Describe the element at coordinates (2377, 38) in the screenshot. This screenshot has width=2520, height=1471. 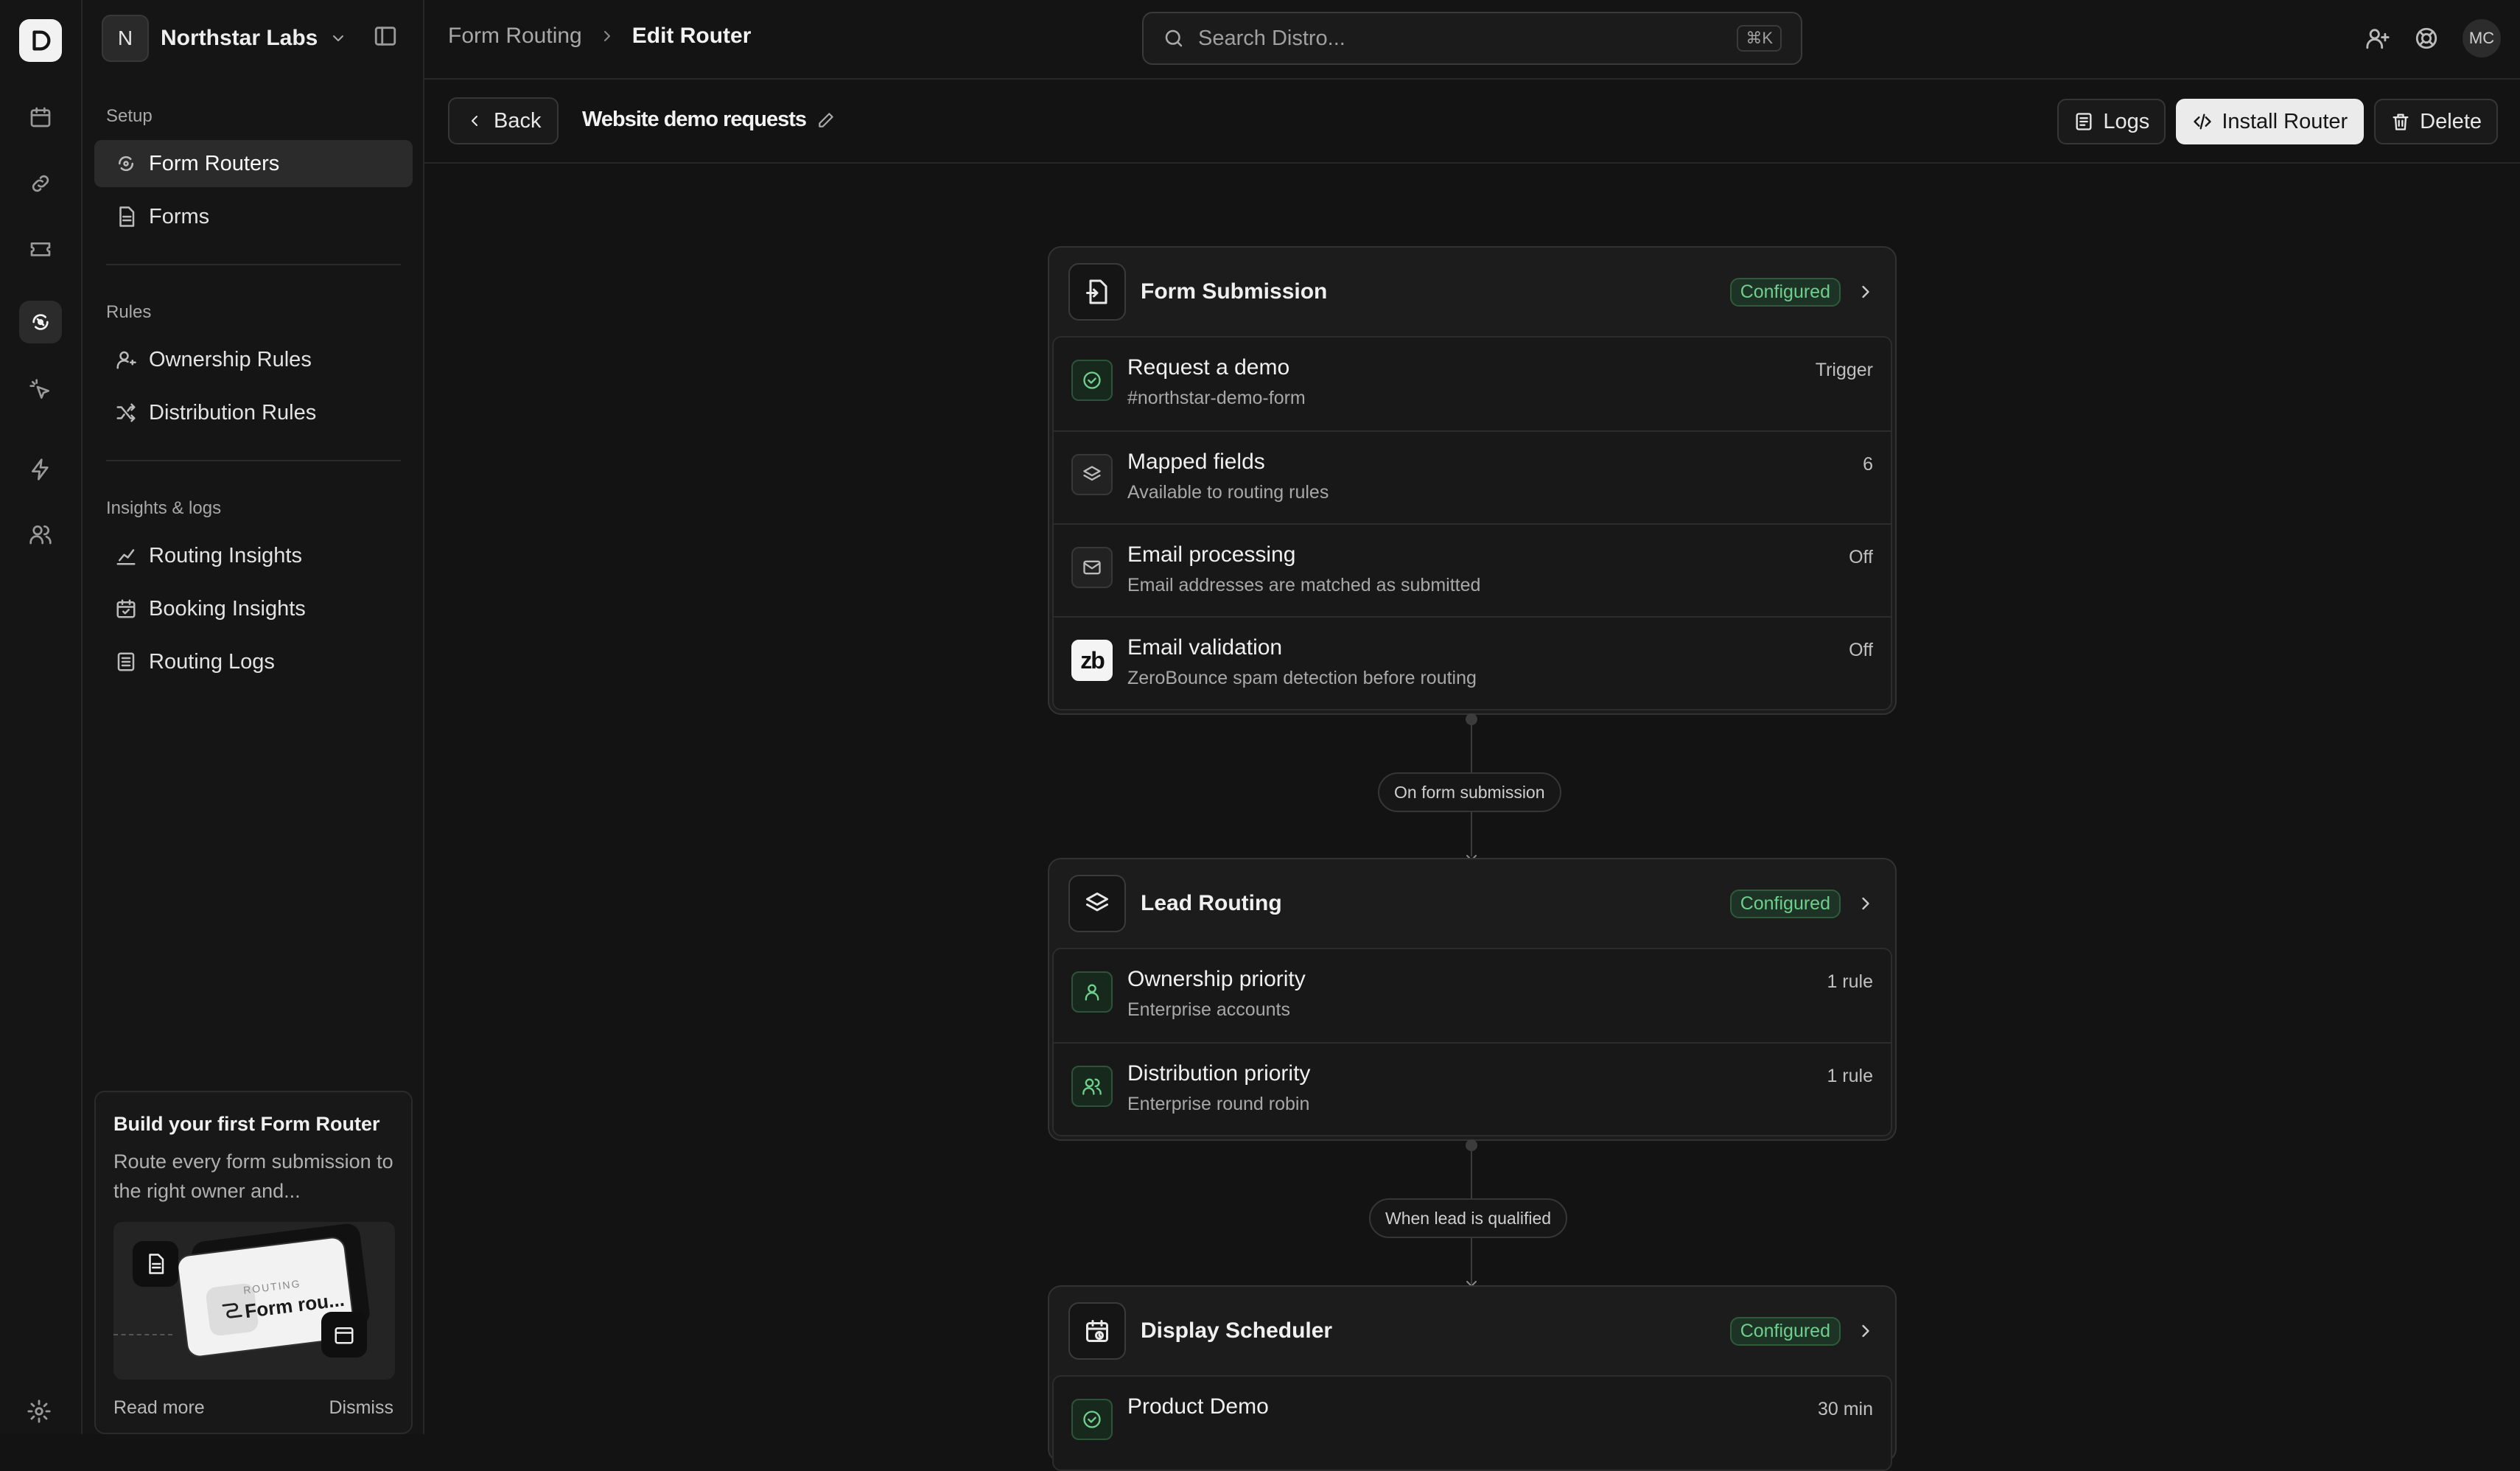
I see `add-user-icon` at that location.